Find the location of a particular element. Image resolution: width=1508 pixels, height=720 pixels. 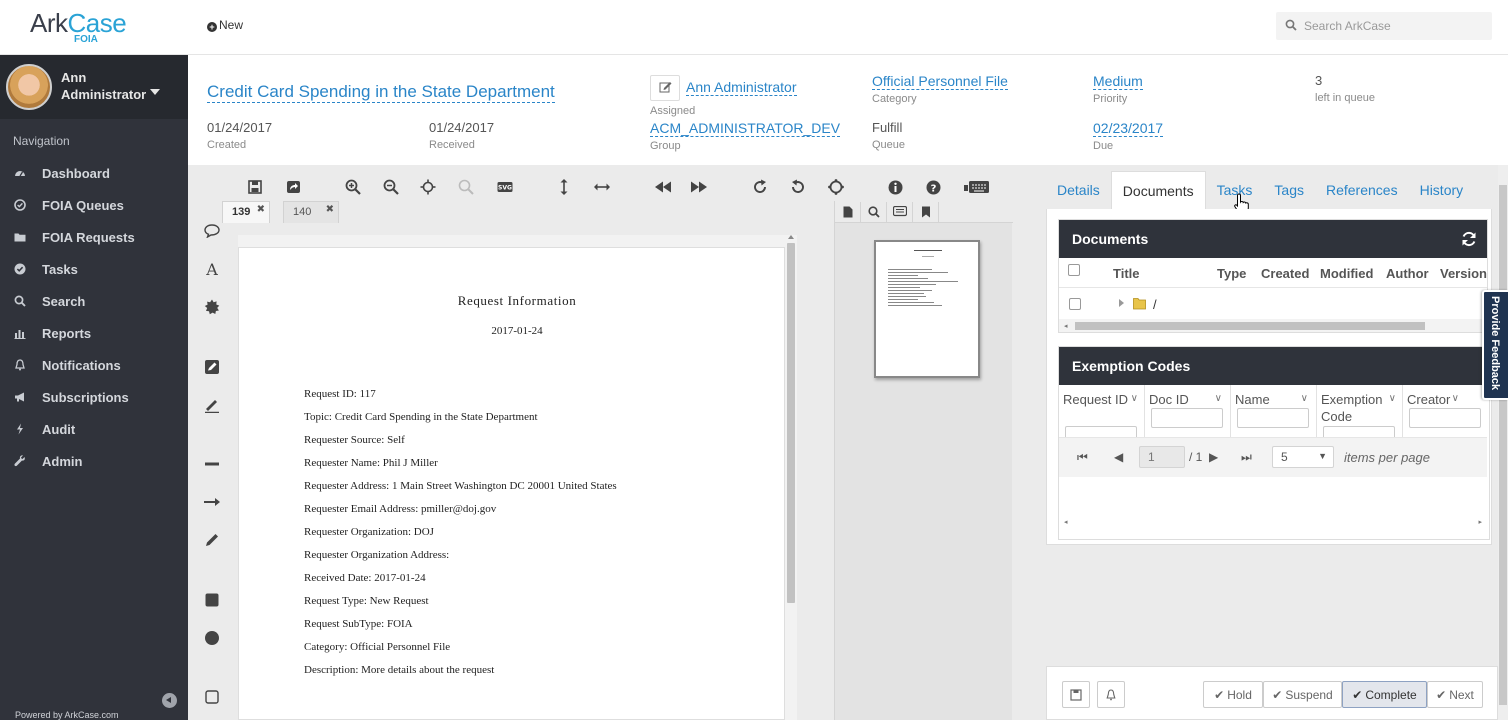

sidebar-item-audit: Audit is located at coordinates (94, 429).